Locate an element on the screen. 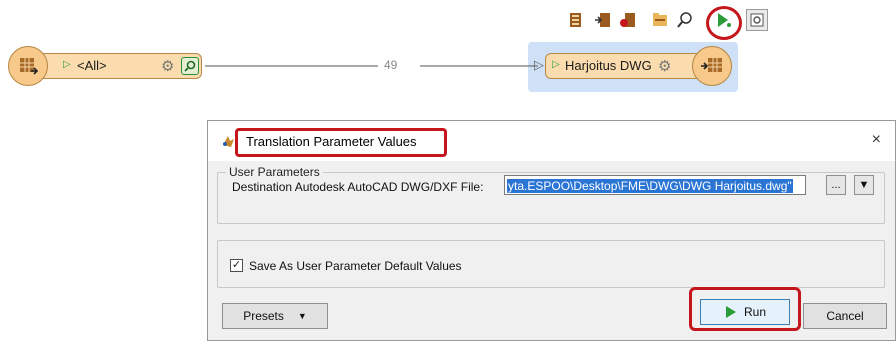 The height and width of the screenshot is (341, 896). cancel-button: Cancel is located at coordinates (845, 316).